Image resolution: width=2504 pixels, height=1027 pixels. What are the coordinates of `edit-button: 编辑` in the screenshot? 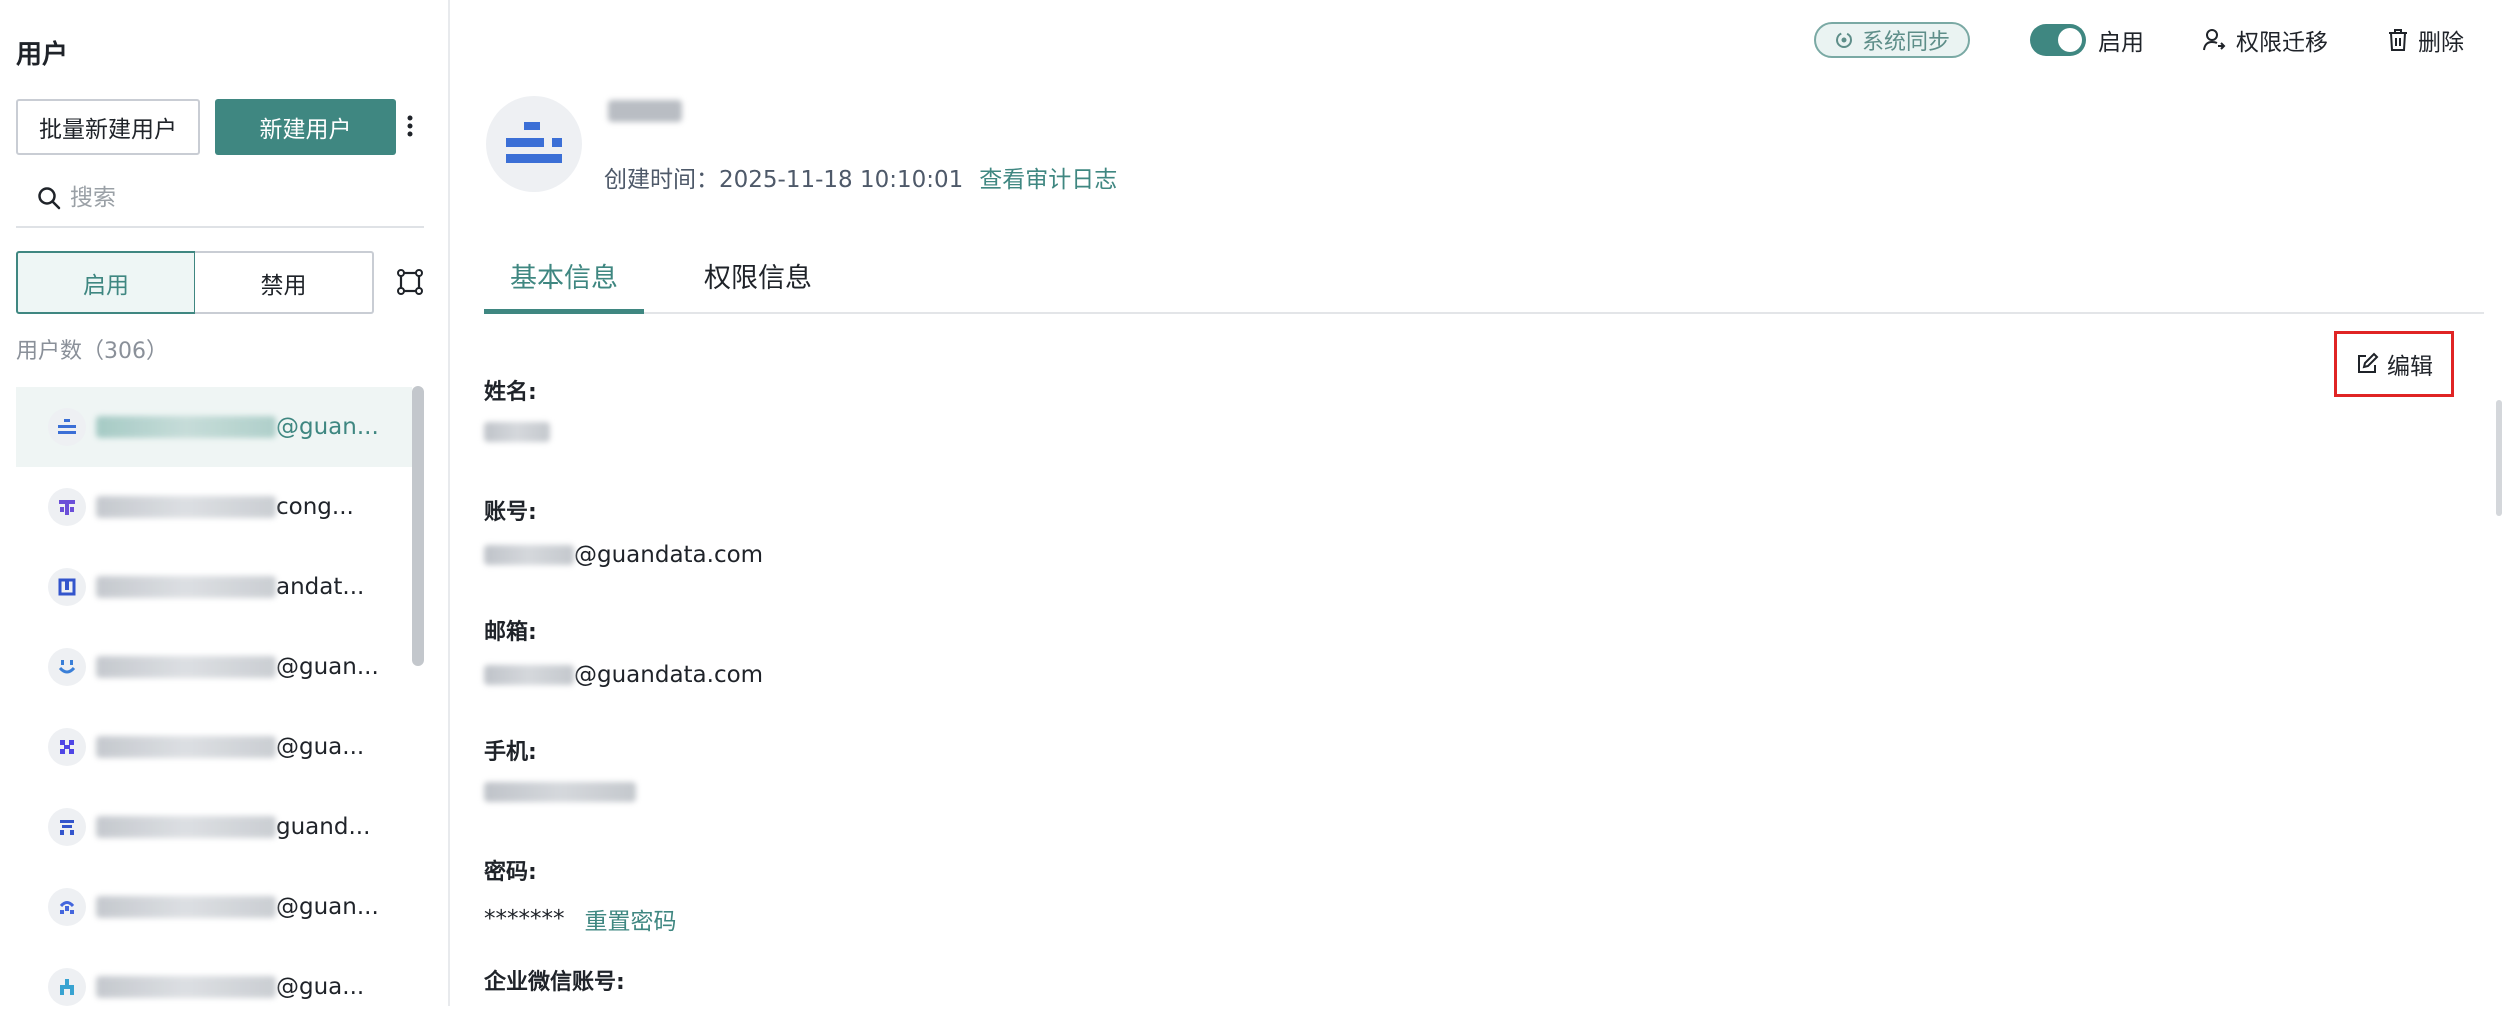 It's located at (2394, 364).